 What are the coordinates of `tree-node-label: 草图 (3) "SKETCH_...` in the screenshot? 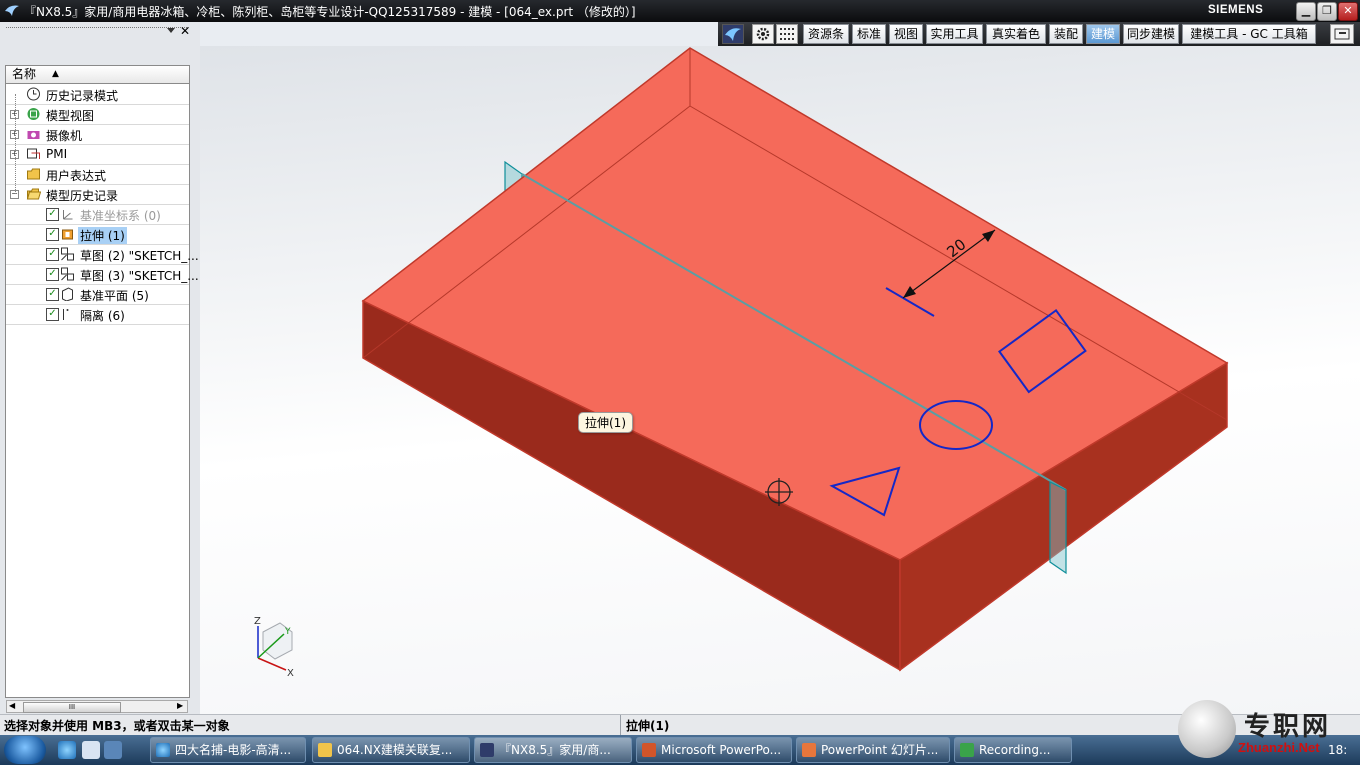 It's located at (139, 276).